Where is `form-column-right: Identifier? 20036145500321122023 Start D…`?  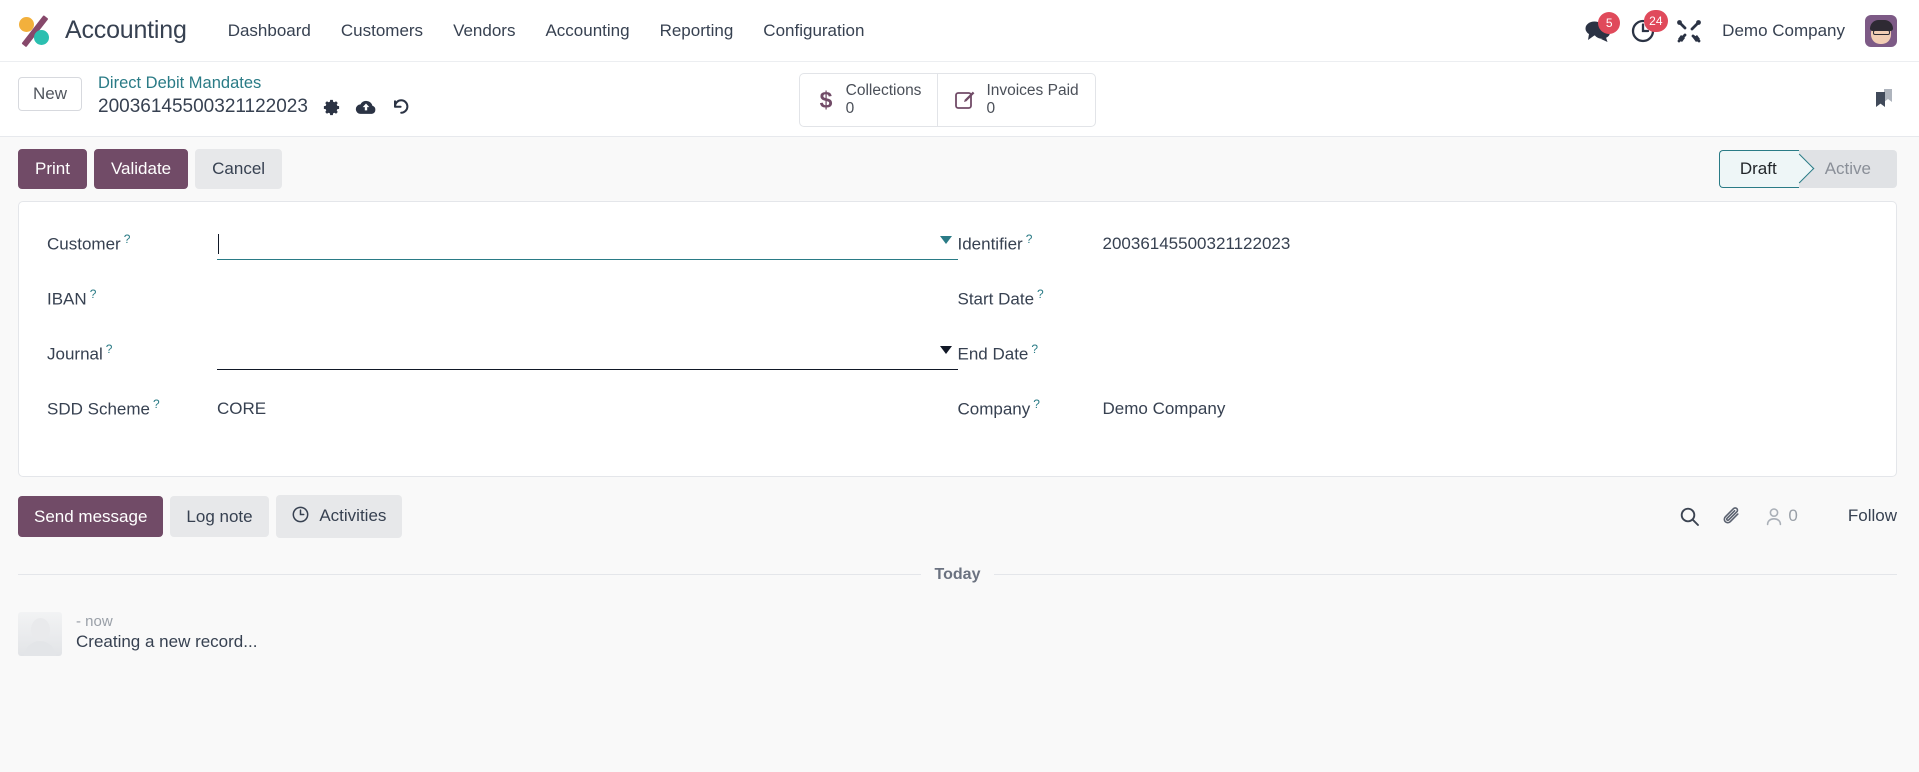 form-column-right: Identifier? 20036145500321122023 Start D… is located at coordinates (1413, 336).